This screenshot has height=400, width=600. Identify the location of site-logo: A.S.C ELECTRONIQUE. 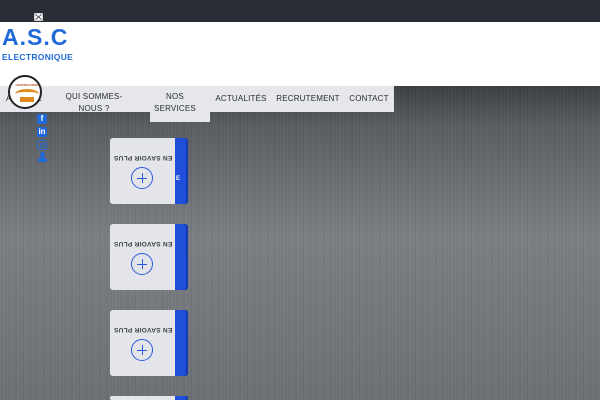
(40, 43).